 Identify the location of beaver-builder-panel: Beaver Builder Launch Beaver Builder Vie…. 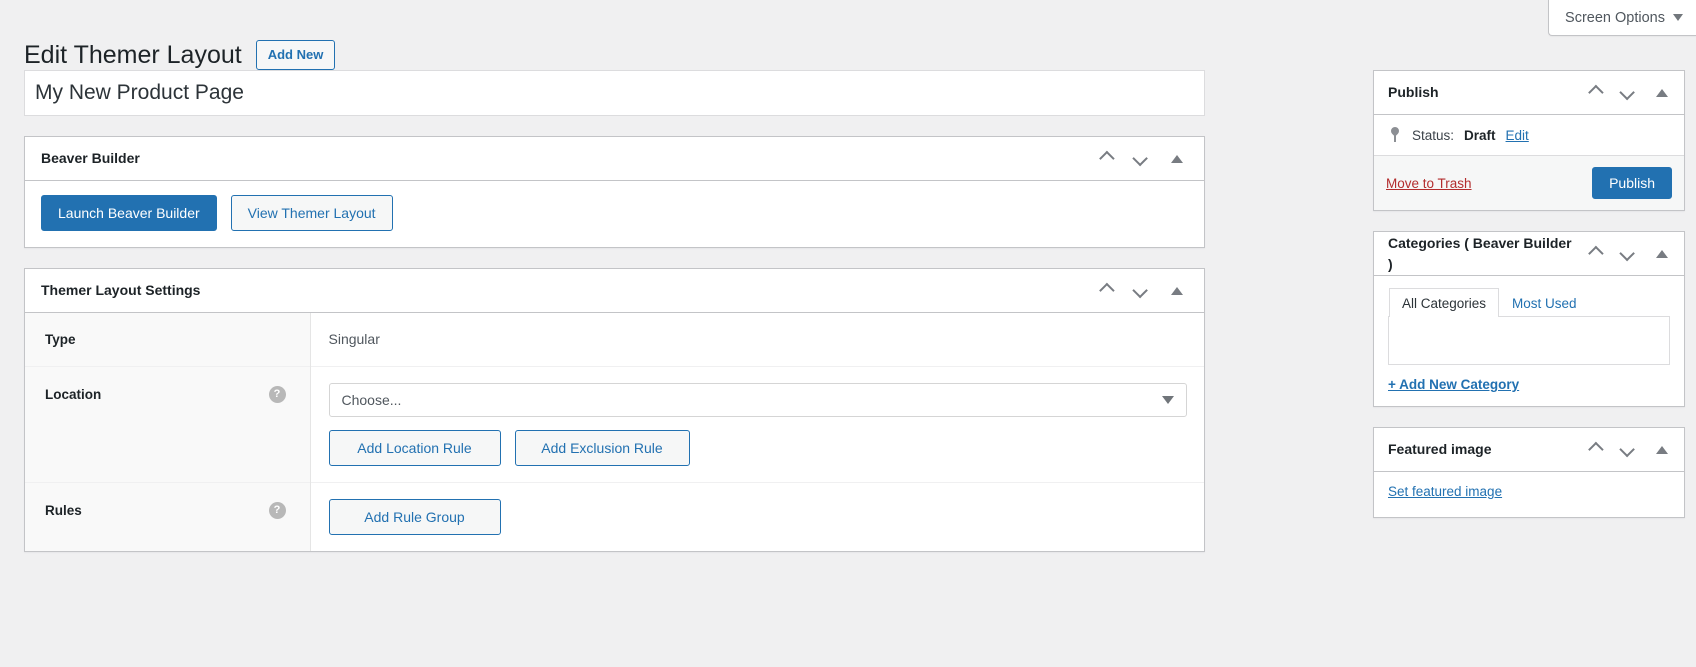
(614, 192).